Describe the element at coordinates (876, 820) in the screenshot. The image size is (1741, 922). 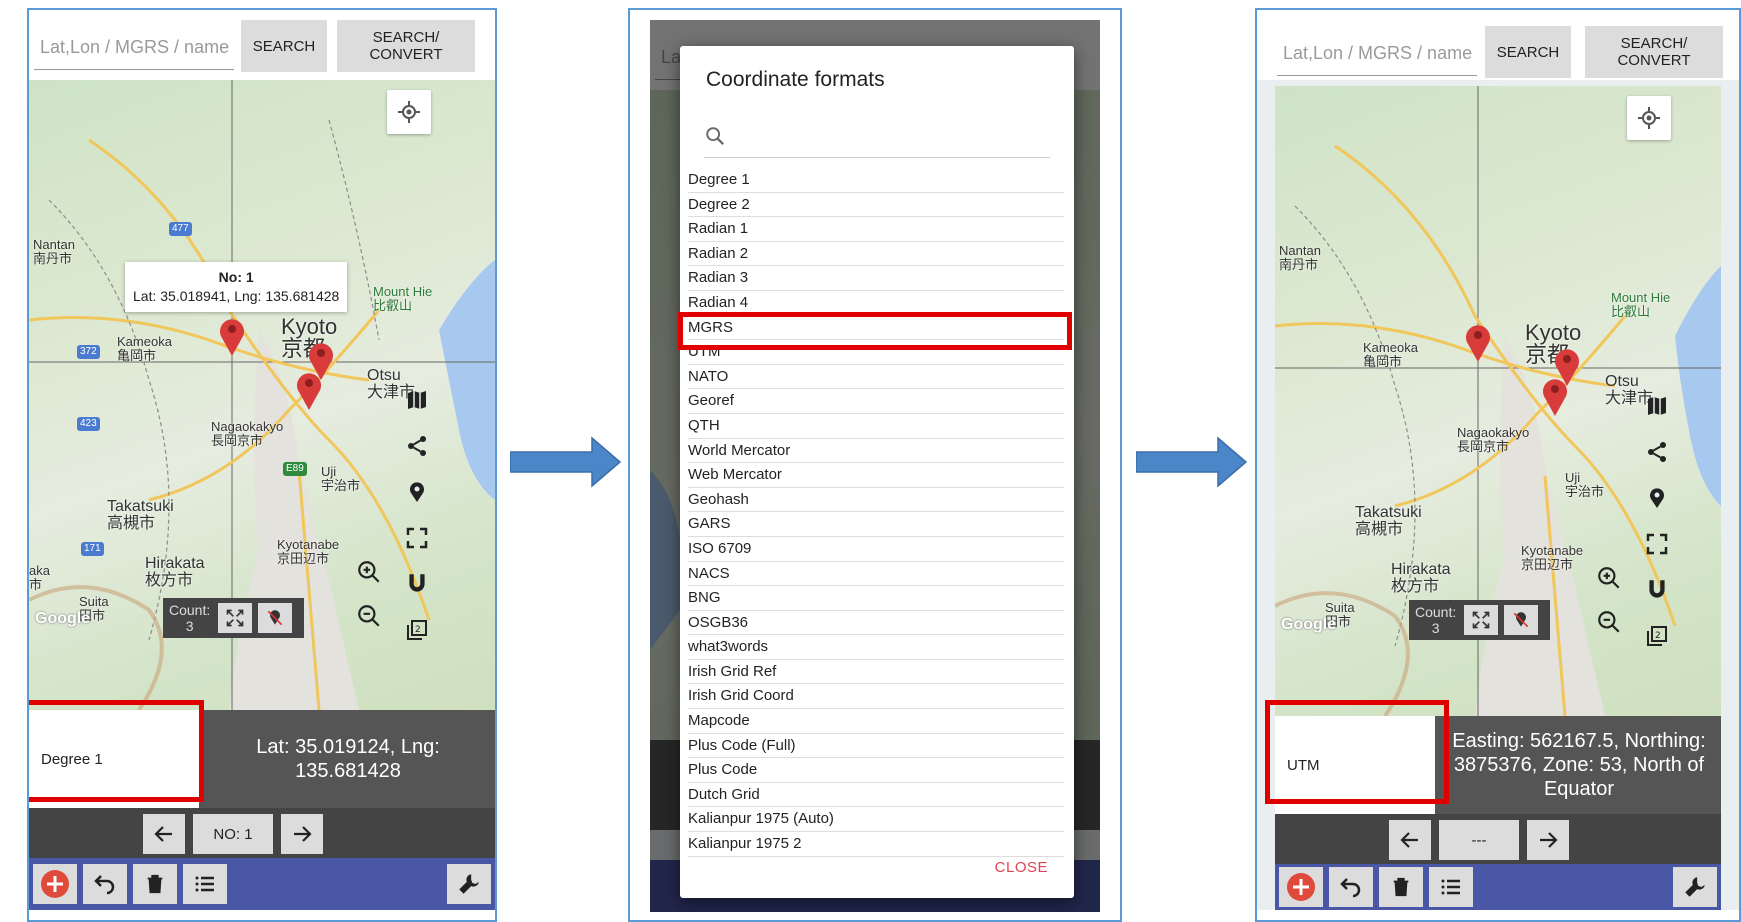
I see `format-option: Kalianpur 1975 (Auto)` at that location.